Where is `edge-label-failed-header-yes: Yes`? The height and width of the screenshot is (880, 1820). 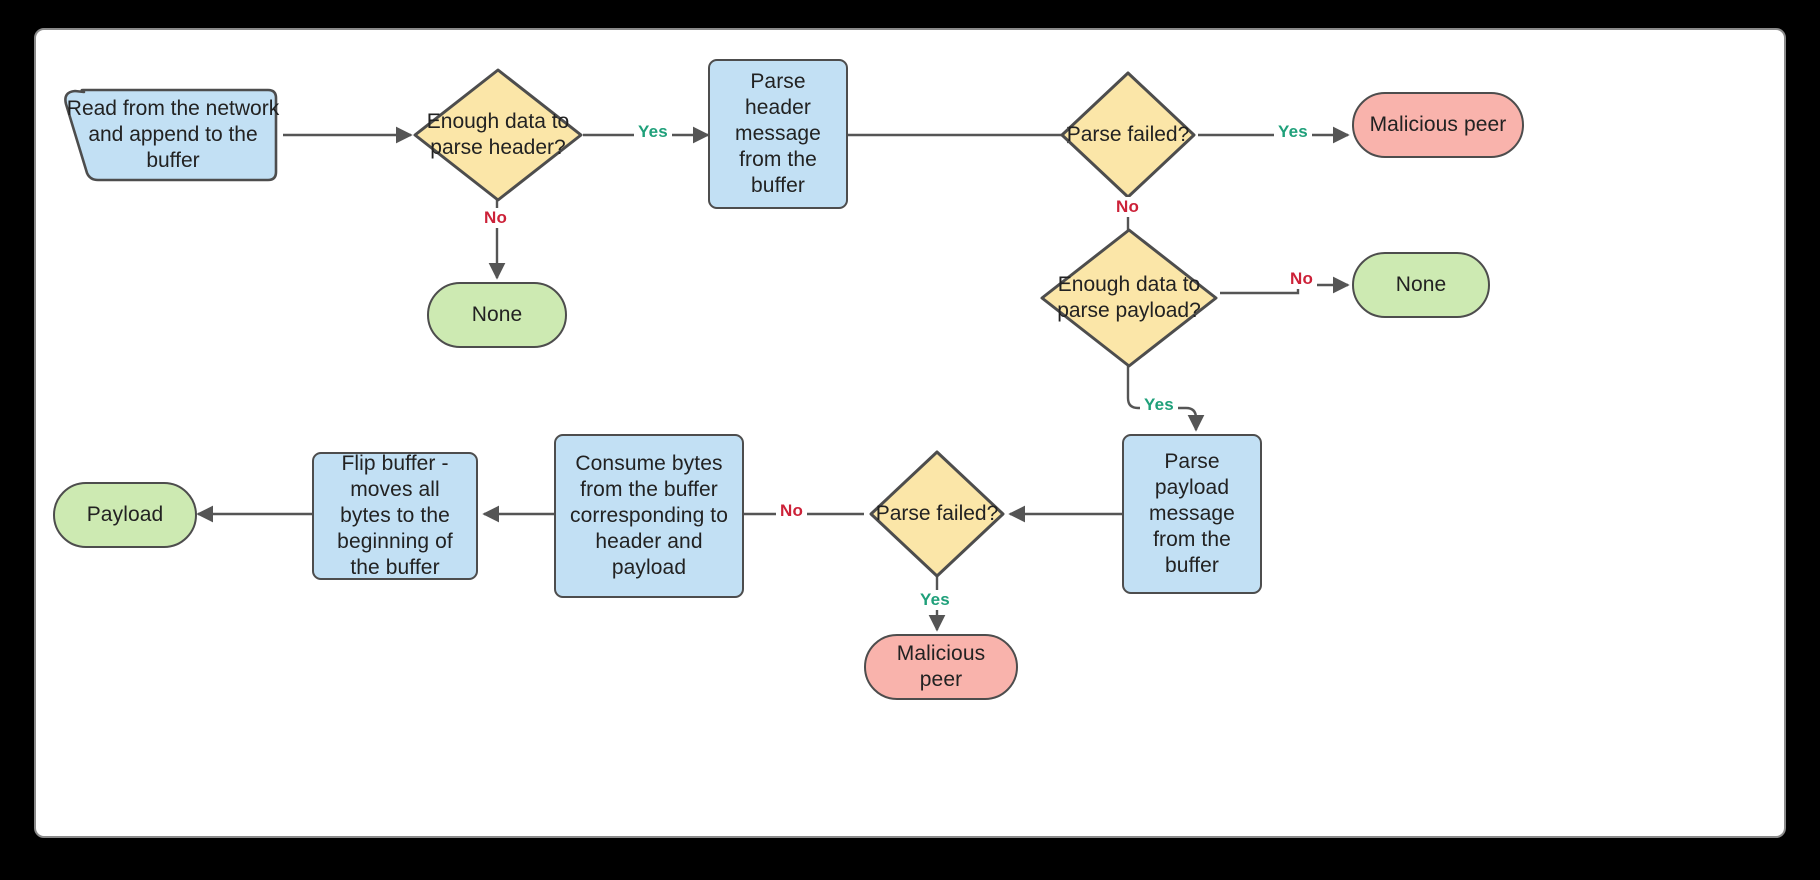
edge-label-failed-header-yes: Yes is located at coordinates (1293, 132).